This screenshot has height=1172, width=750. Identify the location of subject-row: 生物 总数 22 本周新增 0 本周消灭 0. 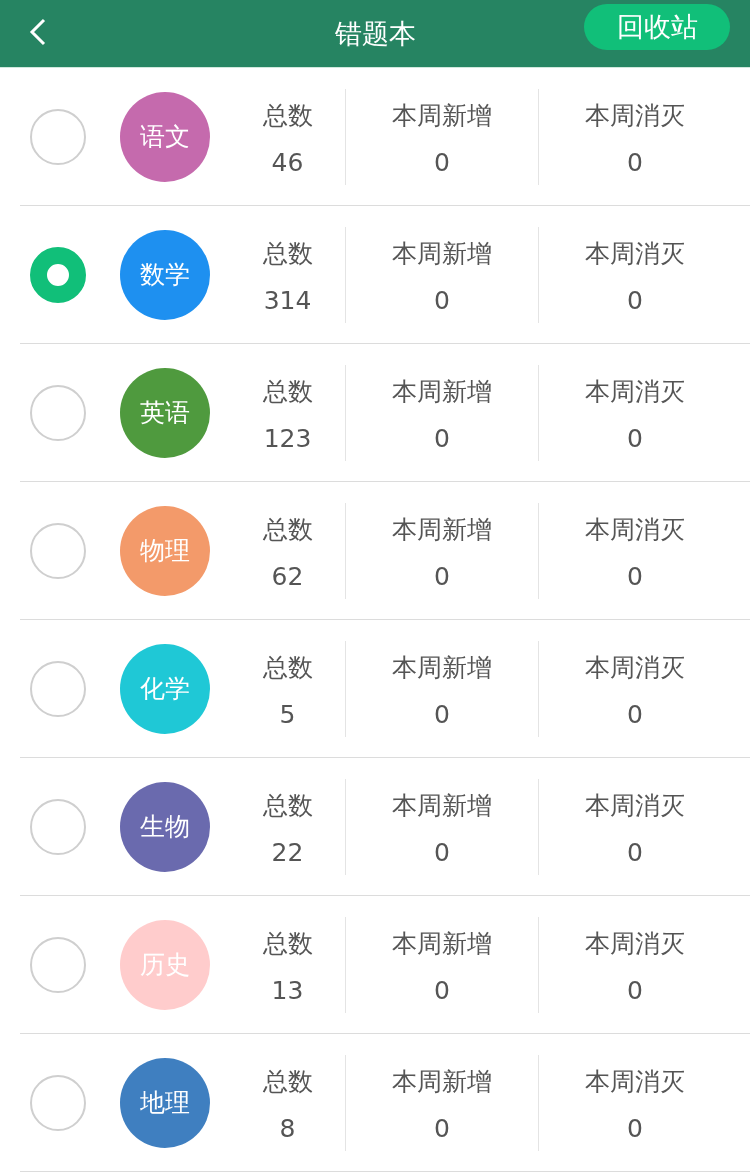
(385, 827).